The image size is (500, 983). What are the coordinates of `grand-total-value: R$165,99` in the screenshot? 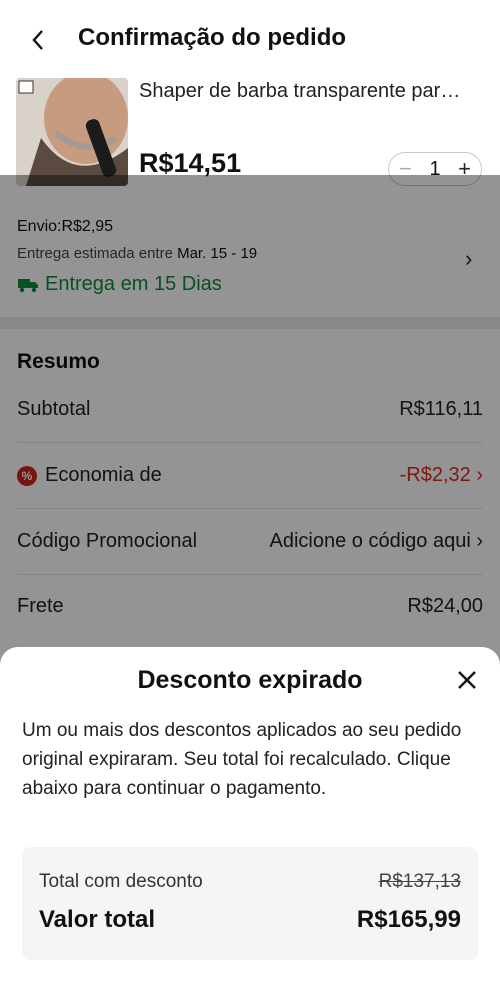 It's located at (408, 919).